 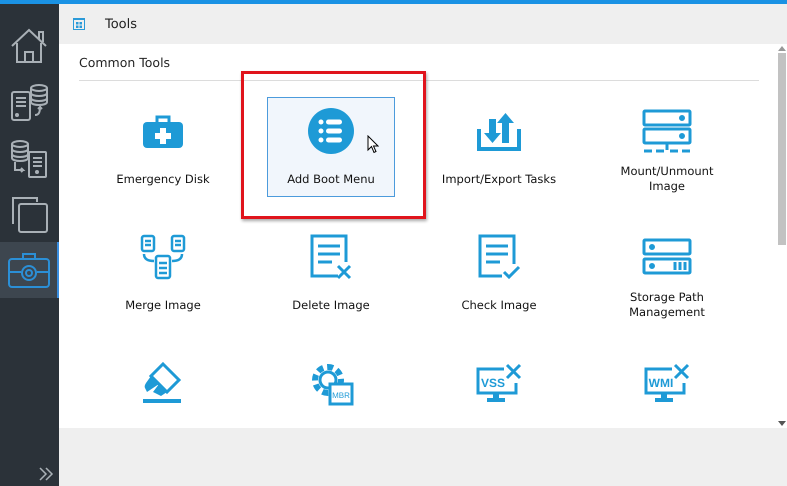 I want to click on sidebar-item, so click(x=29, y=270).